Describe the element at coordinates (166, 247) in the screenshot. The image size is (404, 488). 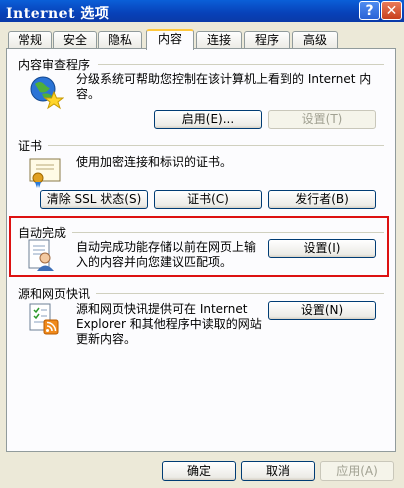
I see `desc-line: 自动完成功能存储以前在网页上输` at that location.